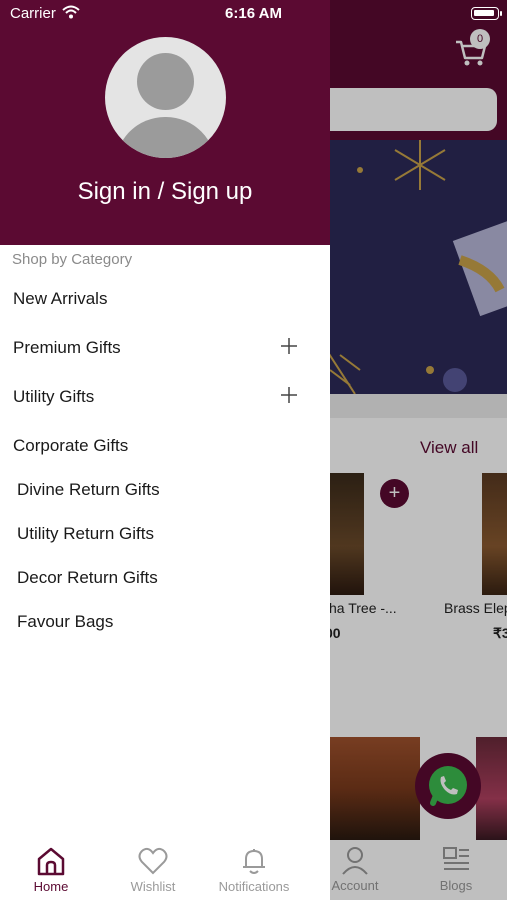 The height and width of the screenshot is (900, 507). Describe the element at coordinates (165, 137) in the screenshot. I see `avatar-body` at that location.